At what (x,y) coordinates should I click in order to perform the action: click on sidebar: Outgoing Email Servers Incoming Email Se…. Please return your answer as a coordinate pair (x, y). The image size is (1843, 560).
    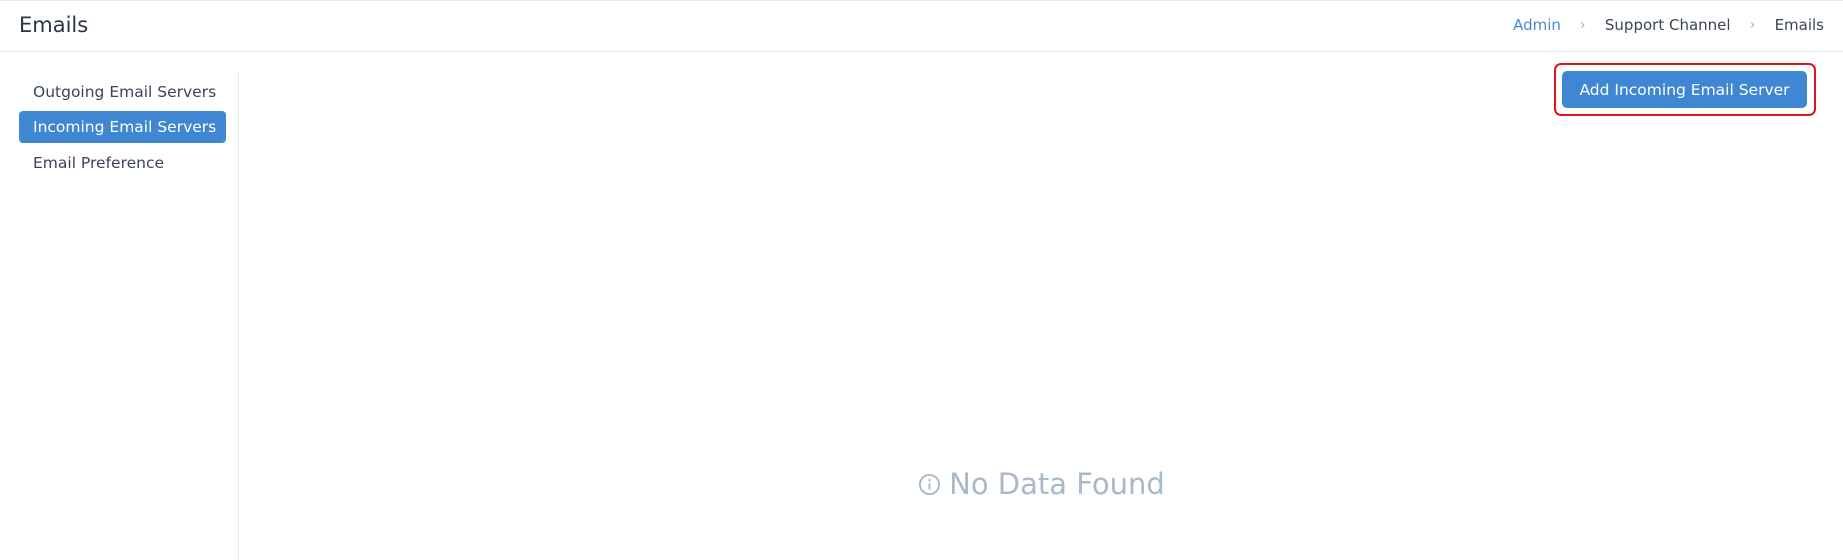
    Looking at the image, I should click on (119, 316).